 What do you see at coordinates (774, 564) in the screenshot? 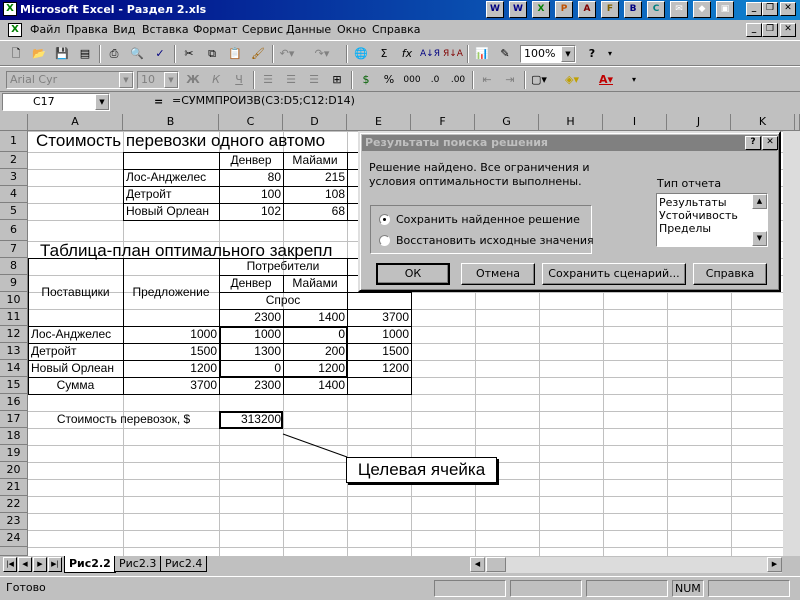
I see `scroll-right-icon: ▶` at bounding box center [774, 564].